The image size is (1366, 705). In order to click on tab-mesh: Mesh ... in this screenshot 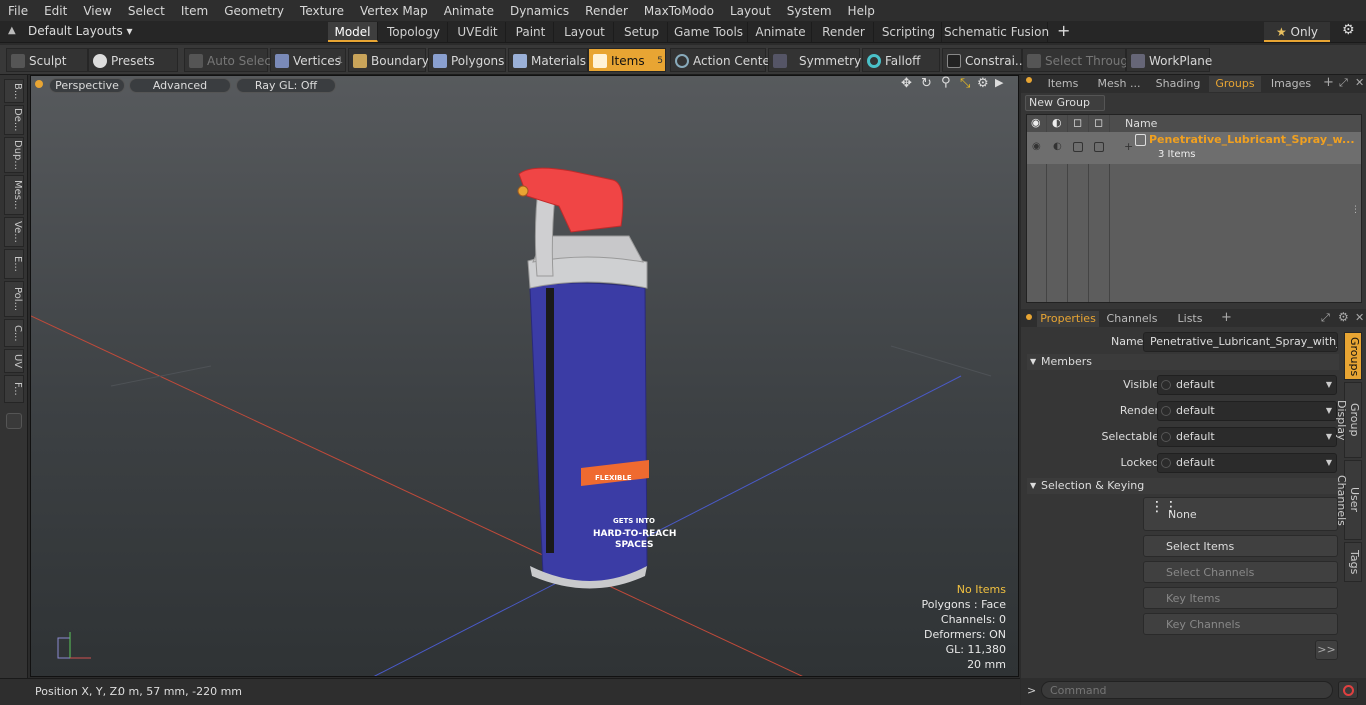, I will do `click(1119, 84)`.